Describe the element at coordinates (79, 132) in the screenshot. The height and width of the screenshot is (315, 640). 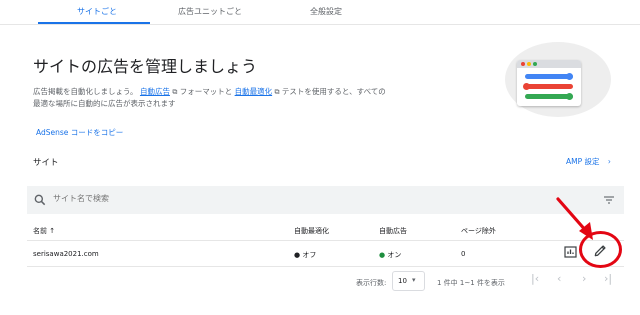
I see `copy-adsense-code-button: AdSense コードをコピー` at that location.